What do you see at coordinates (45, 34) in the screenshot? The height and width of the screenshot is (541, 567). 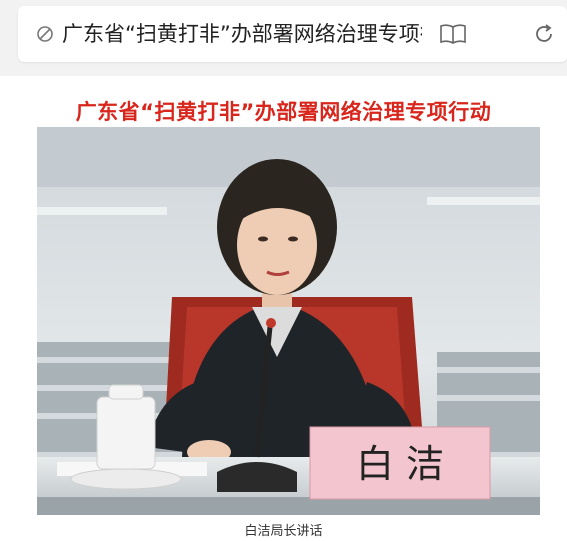 I see `slash-circle-icon` at bounding box center [45, 34].